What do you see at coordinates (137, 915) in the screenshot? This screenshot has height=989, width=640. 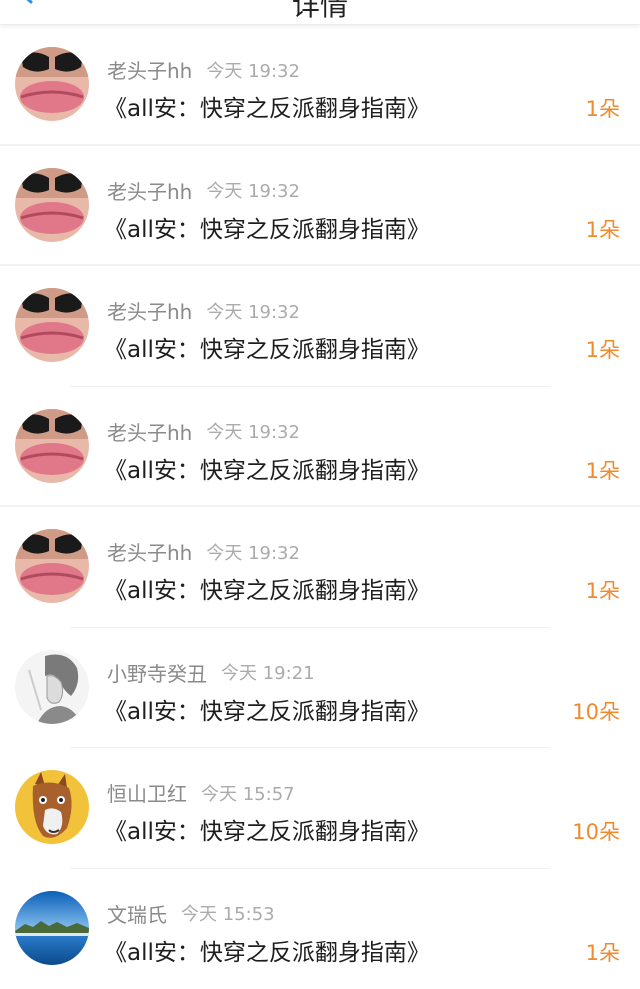 I see `username: 文瑞氏` at bounding box center [137, 915].